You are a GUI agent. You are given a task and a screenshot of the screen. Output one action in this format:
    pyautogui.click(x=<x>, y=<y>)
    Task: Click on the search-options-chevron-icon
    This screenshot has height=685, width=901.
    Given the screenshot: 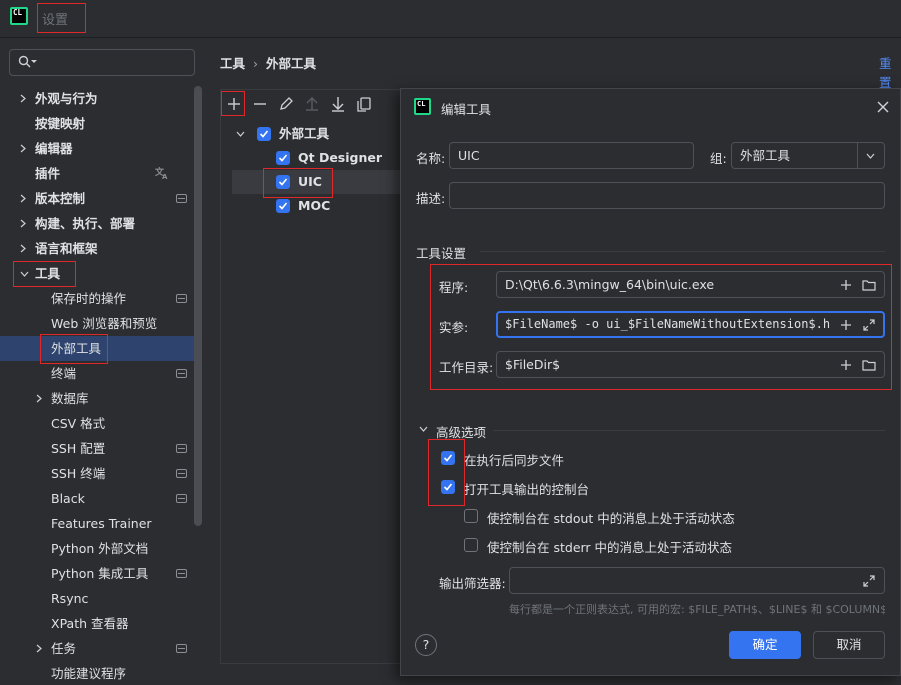 What is the action you would take?
    pyautogui.click(x=34, y=62)
    